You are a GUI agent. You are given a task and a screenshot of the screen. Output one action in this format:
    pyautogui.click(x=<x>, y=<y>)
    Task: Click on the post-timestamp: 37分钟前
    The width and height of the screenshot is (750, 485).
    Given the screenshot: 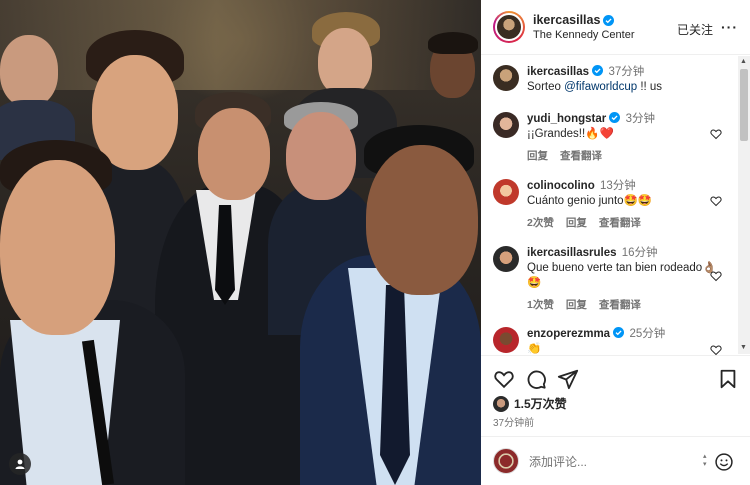 What is the action you would take?
    pyautogui.click(x=514, y=423)
    